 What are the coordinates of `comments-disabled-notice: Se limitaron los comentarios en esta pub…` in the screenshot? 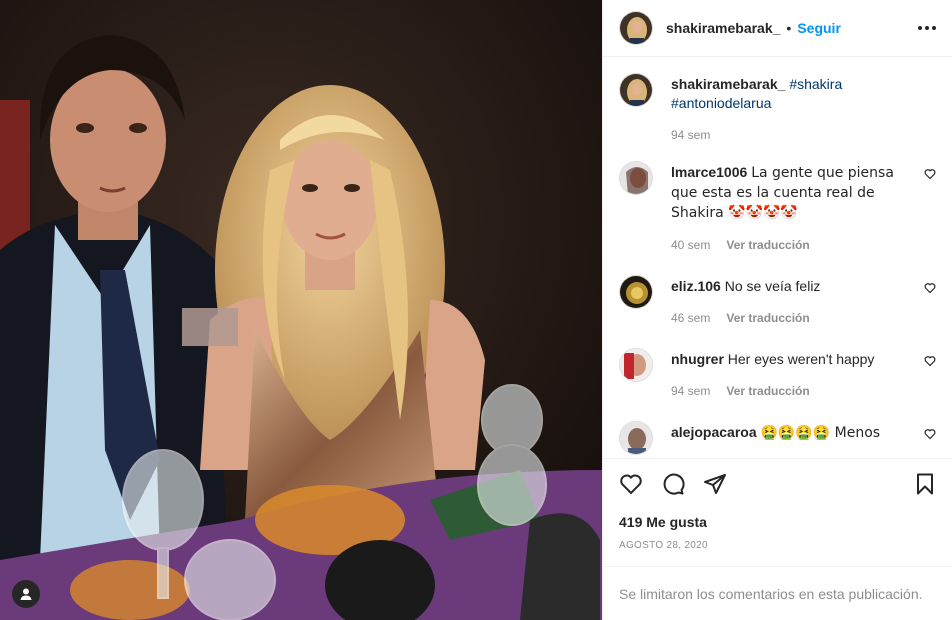 It's located at (777, 593).